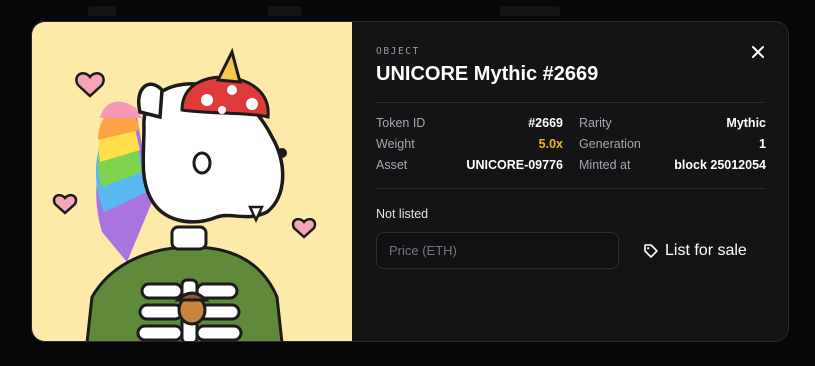  I want to click on listing-status: Not listed, so click(402, 214).